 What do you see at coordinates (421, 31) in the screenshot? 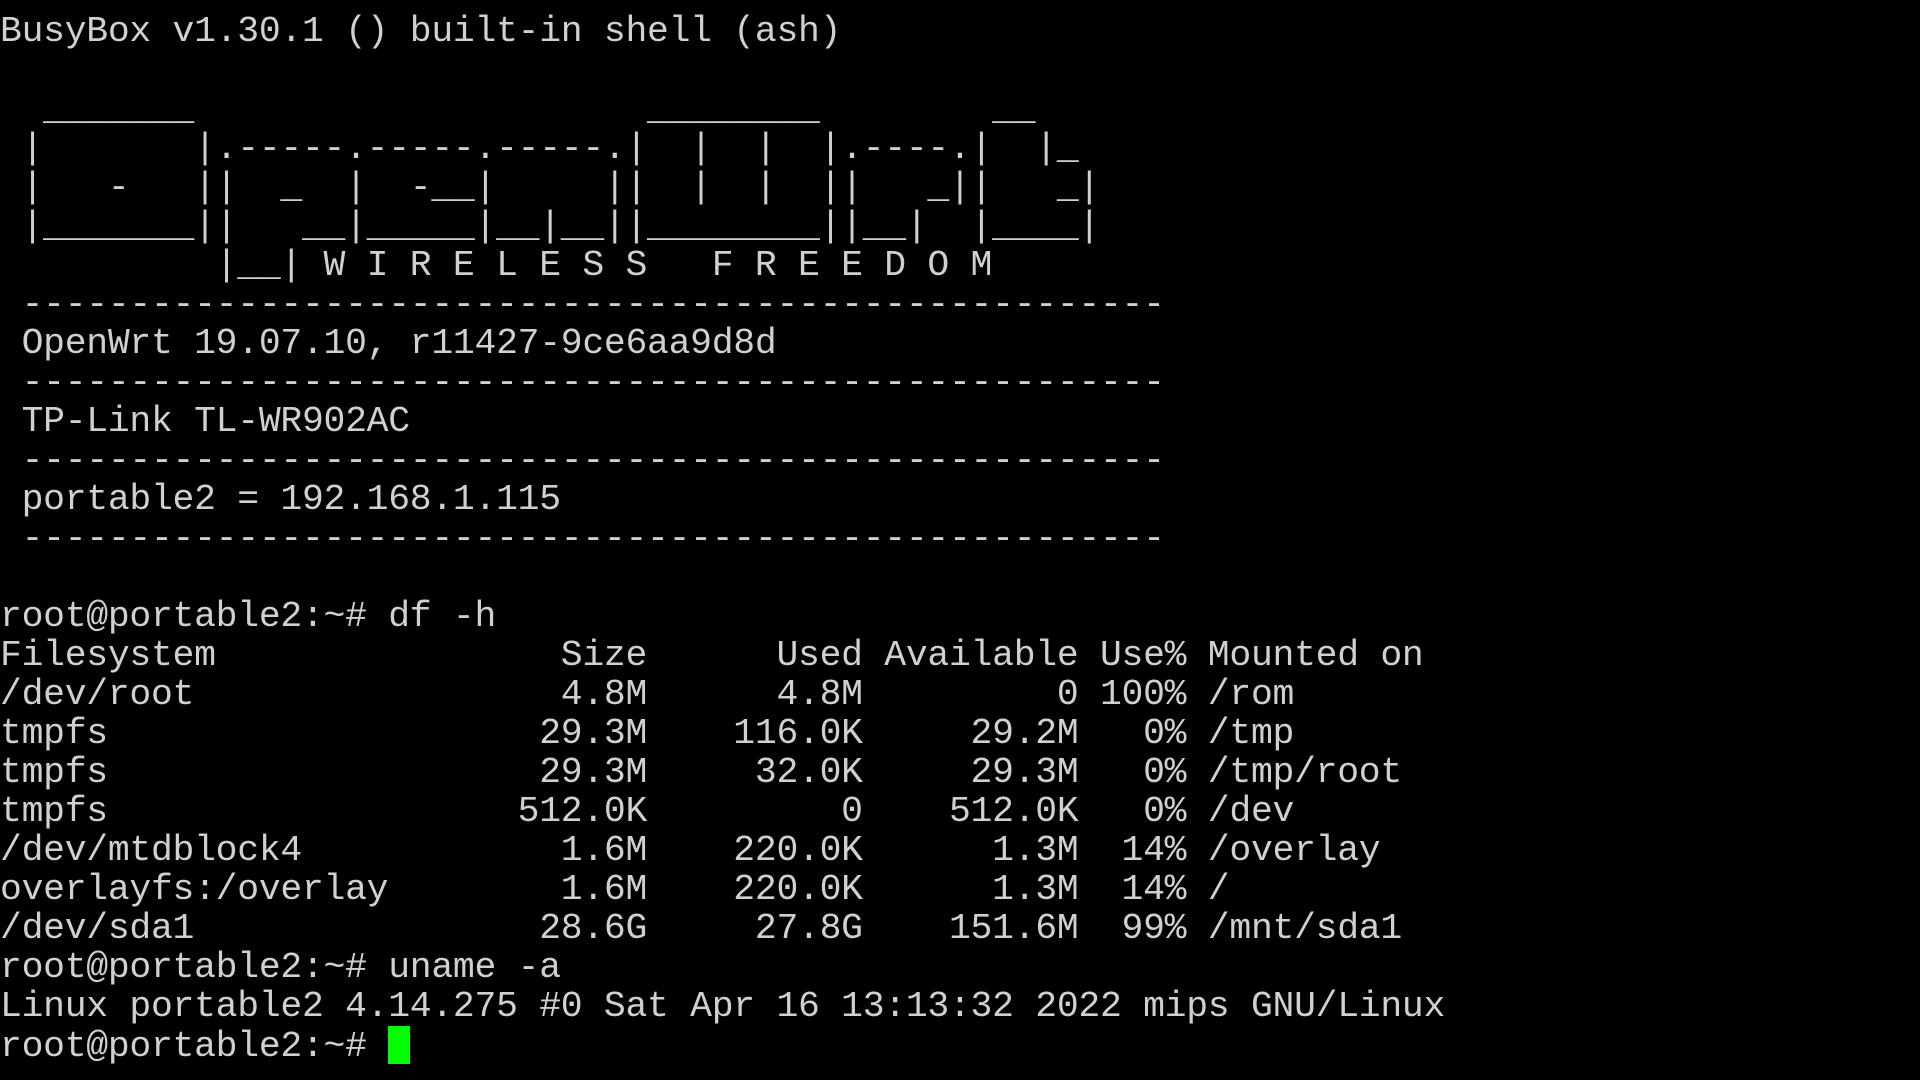
I see `busybox-banner-line: BusyBox v1.30.1 () built-in shell (ash)` at bounding box center [421, 31].